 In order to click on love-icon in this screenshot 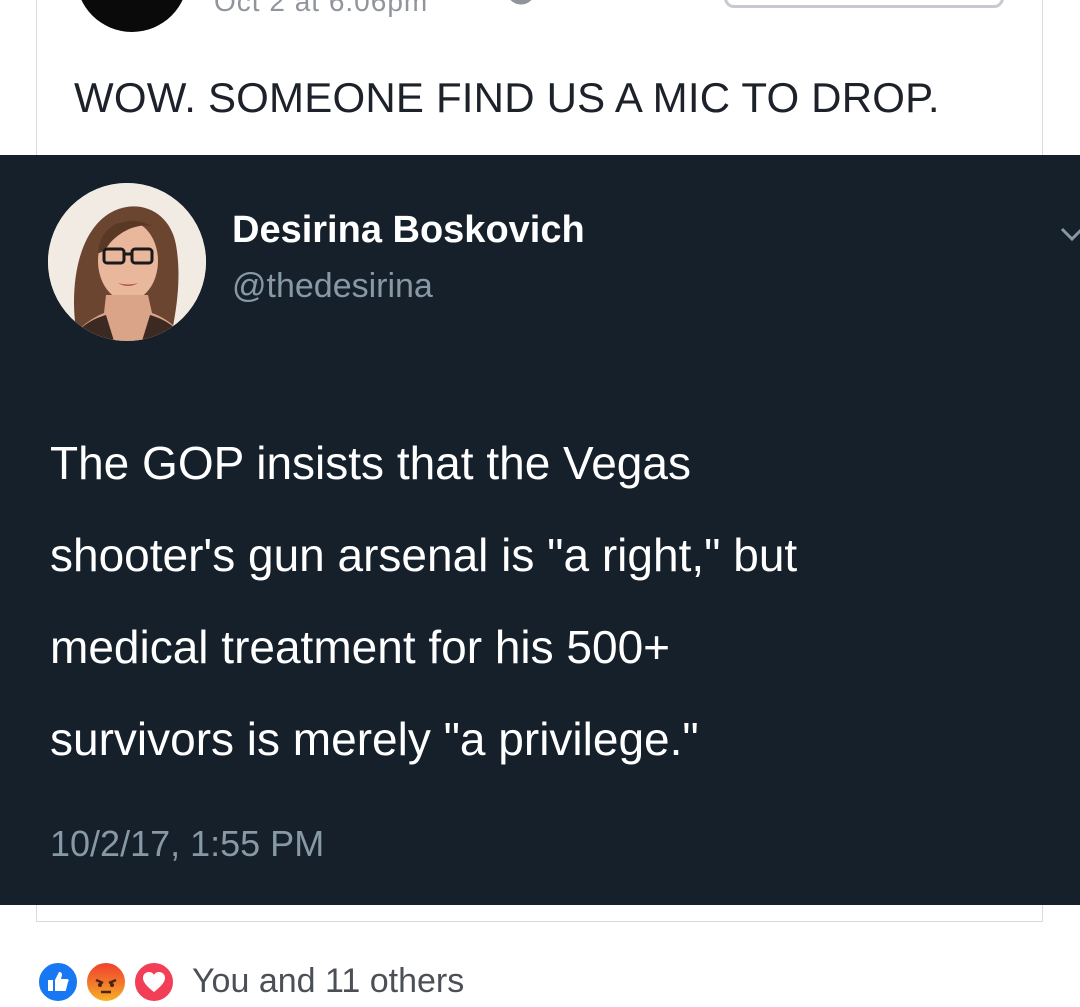, I will do `click(154, 982)`.